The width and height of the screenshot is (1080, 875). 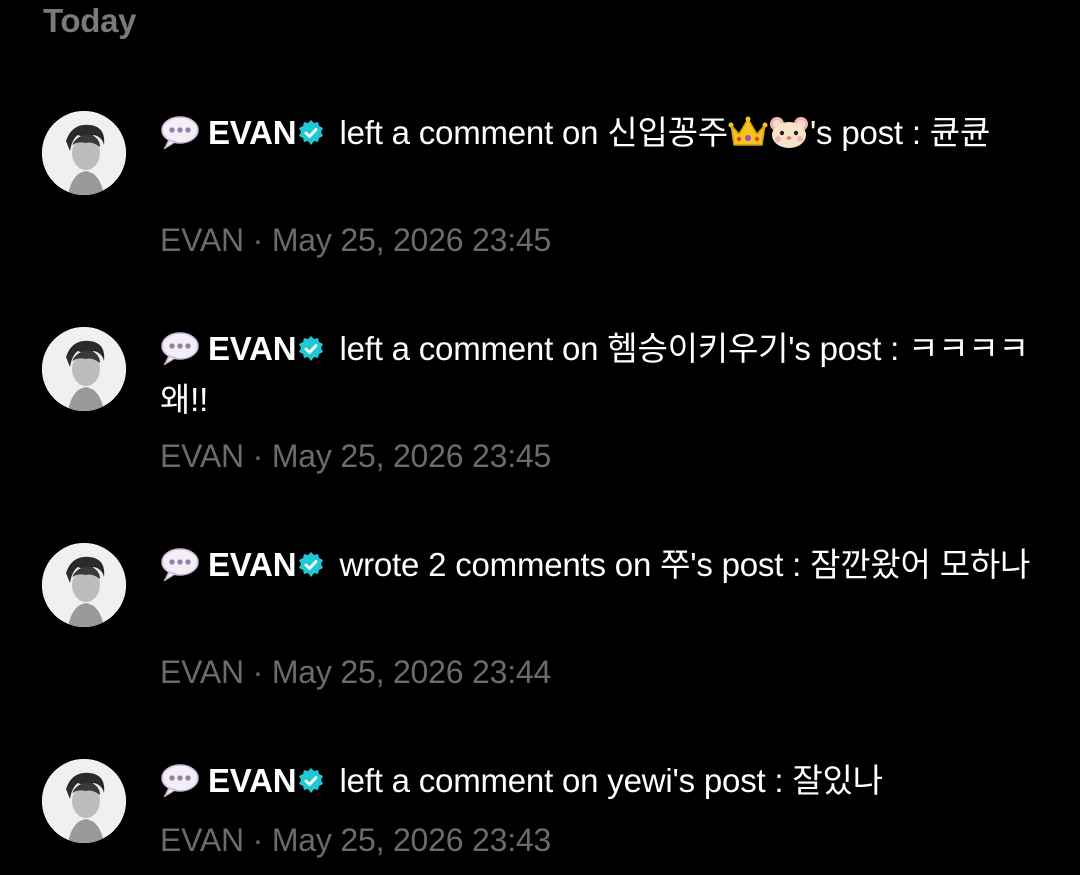 I want to click on action-text: left a comment on 신입꽁주, so click(x=533, y=132).